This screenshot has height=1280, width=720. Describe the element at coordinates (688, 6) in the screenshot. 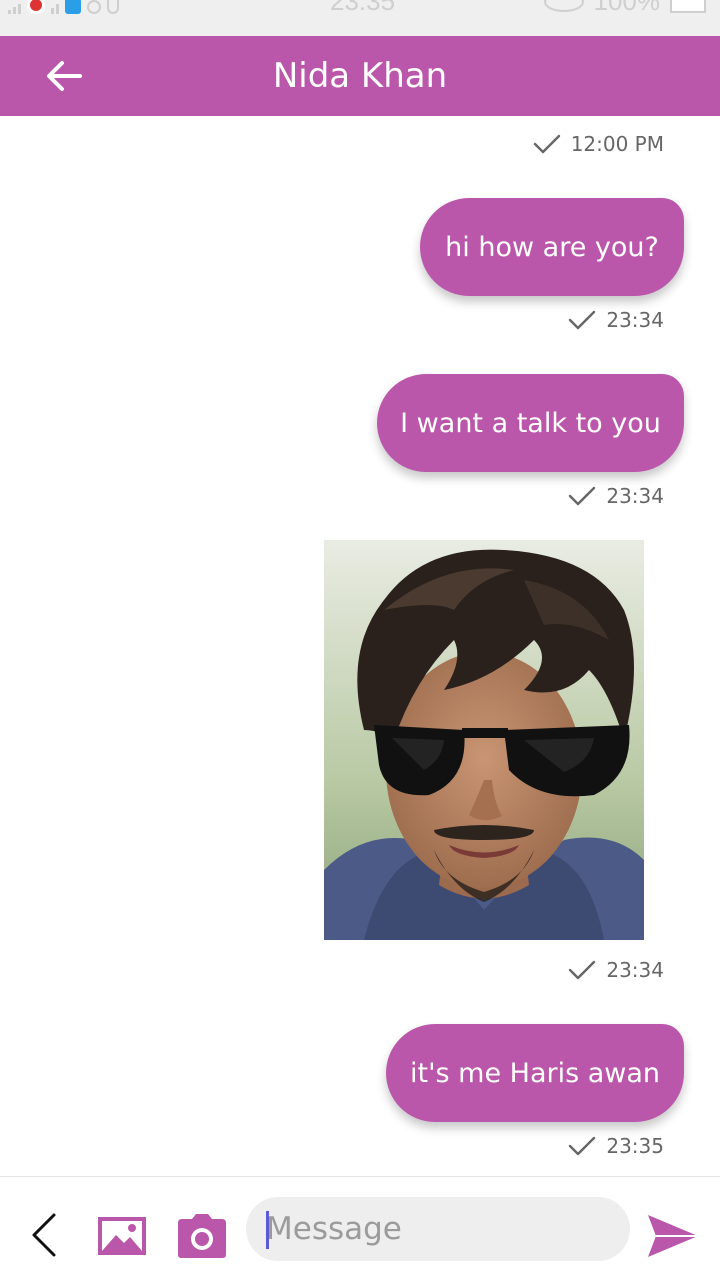

I see `battery-icon` at that location.